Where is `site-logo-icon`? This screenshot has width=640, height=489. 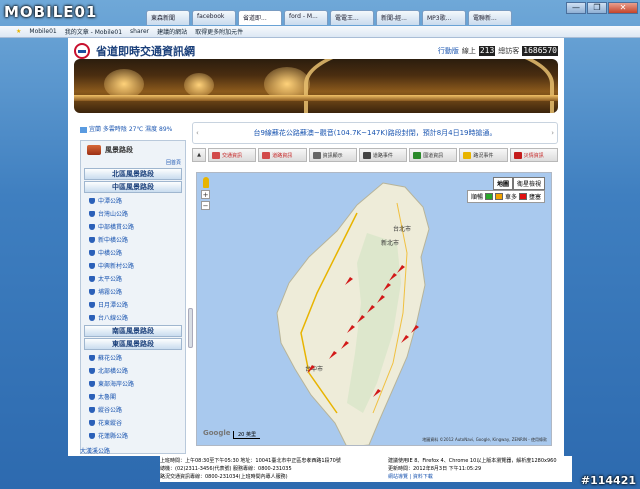
site-logo-icon is located at coordinates (82, 51).